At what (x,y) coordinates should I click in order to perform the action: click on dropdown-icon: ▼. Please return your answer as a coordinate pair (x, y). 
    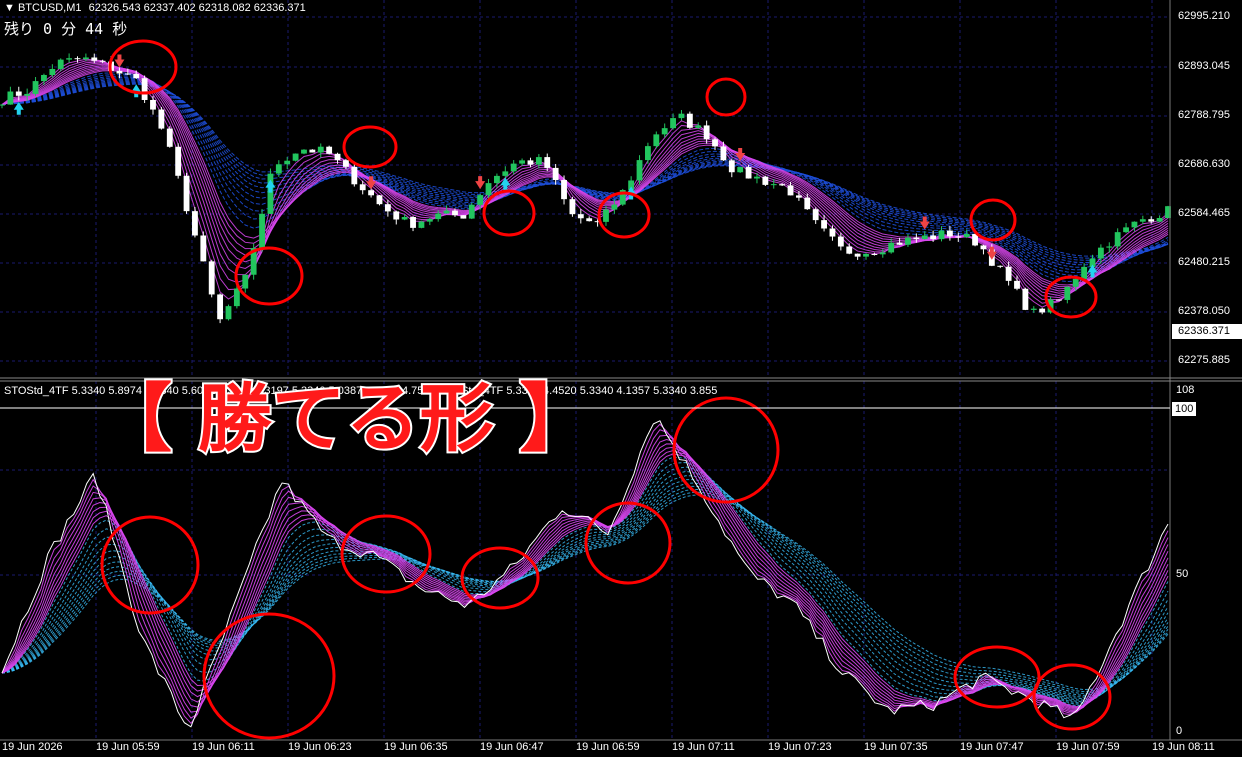
    Looking at the image, I should click on (9, 8).